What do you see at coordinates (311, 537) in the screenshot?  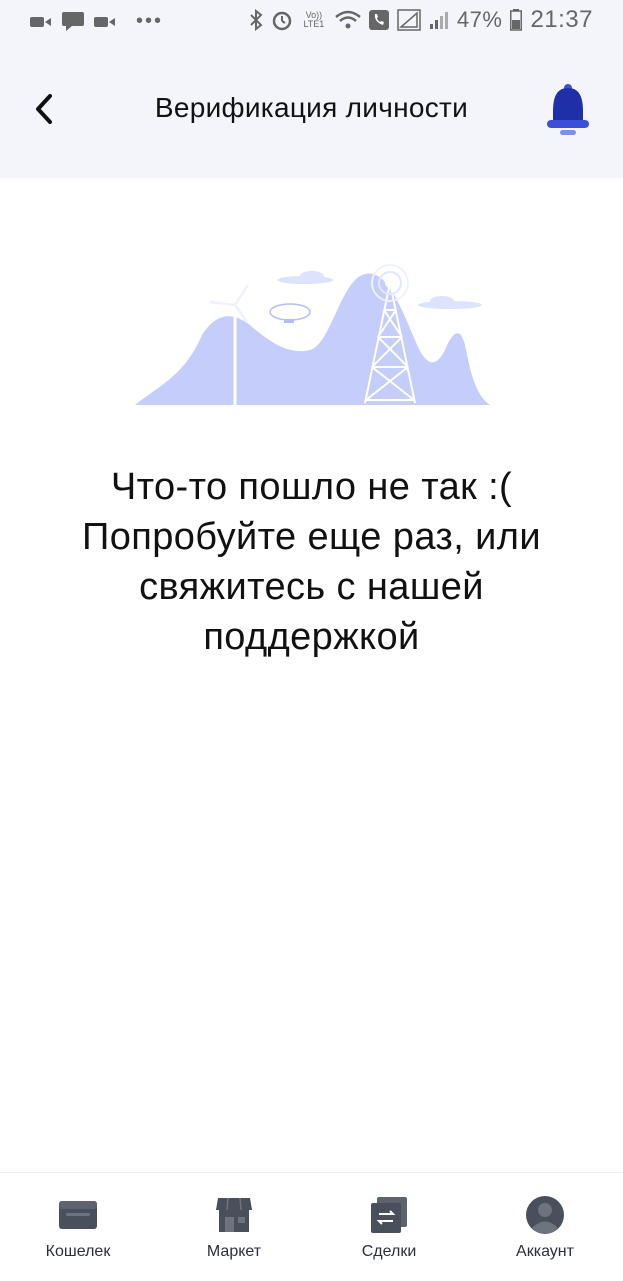 I see `error-line-2: Попробуйте еще раз, или` at bounding box center [311, 537].